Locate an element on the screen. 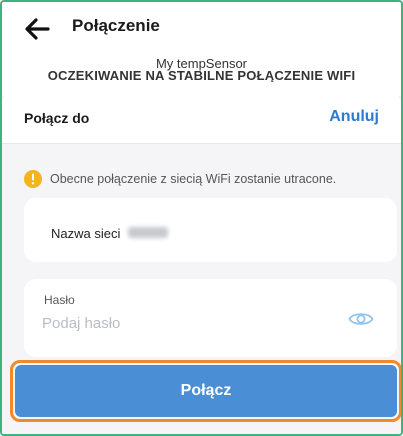  connection-status-text: OCZEKIWANIE NA STABILNE POŁĄCZENIE WIFI is located at coordinates (201, 76).